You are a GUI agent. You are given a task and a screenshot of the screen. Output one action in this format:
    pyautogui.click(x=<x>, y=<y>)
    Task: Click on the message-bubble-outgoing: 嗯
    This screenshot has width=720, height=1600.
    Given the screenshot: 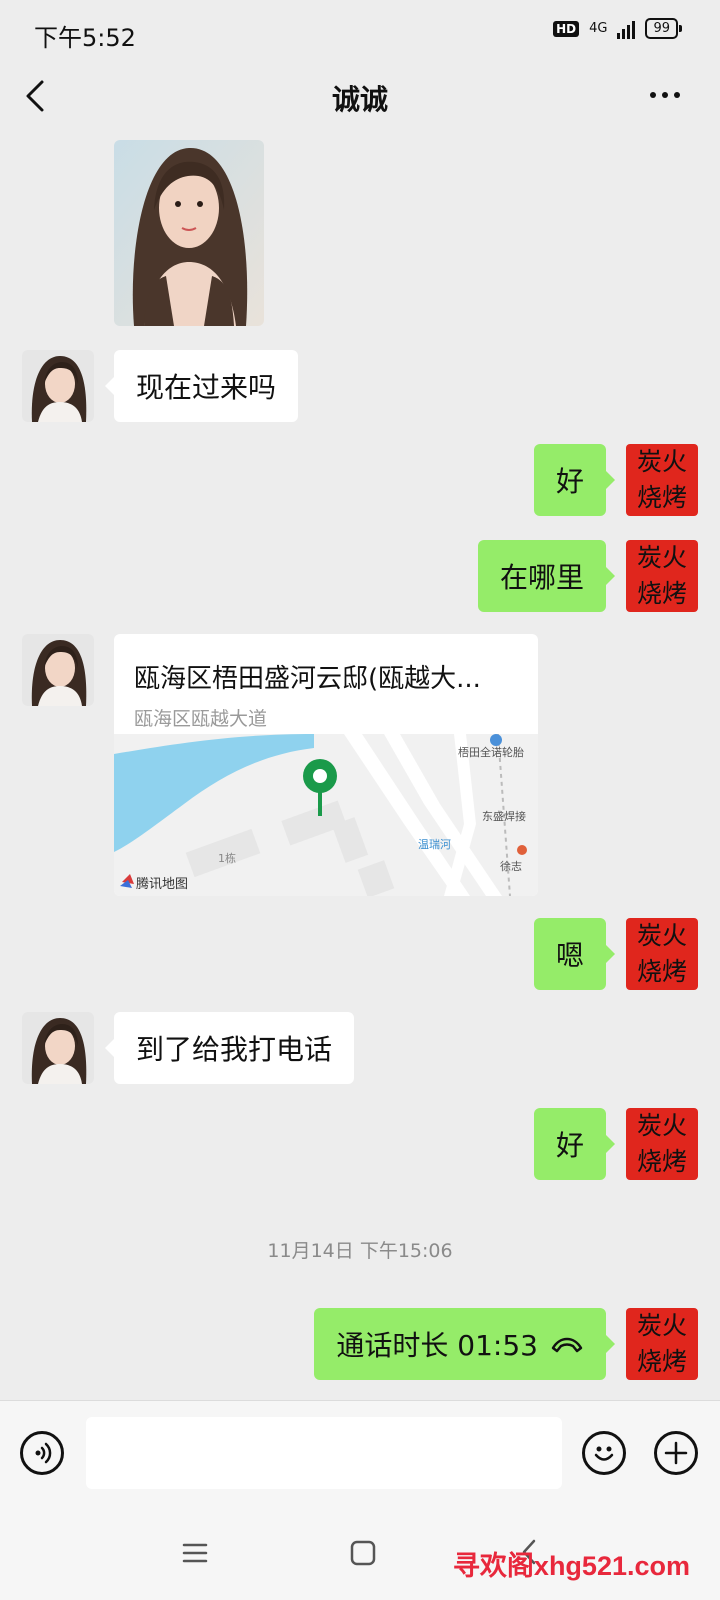 What is the action you would take?
    pyautogui.click(x=574, y=954)
    